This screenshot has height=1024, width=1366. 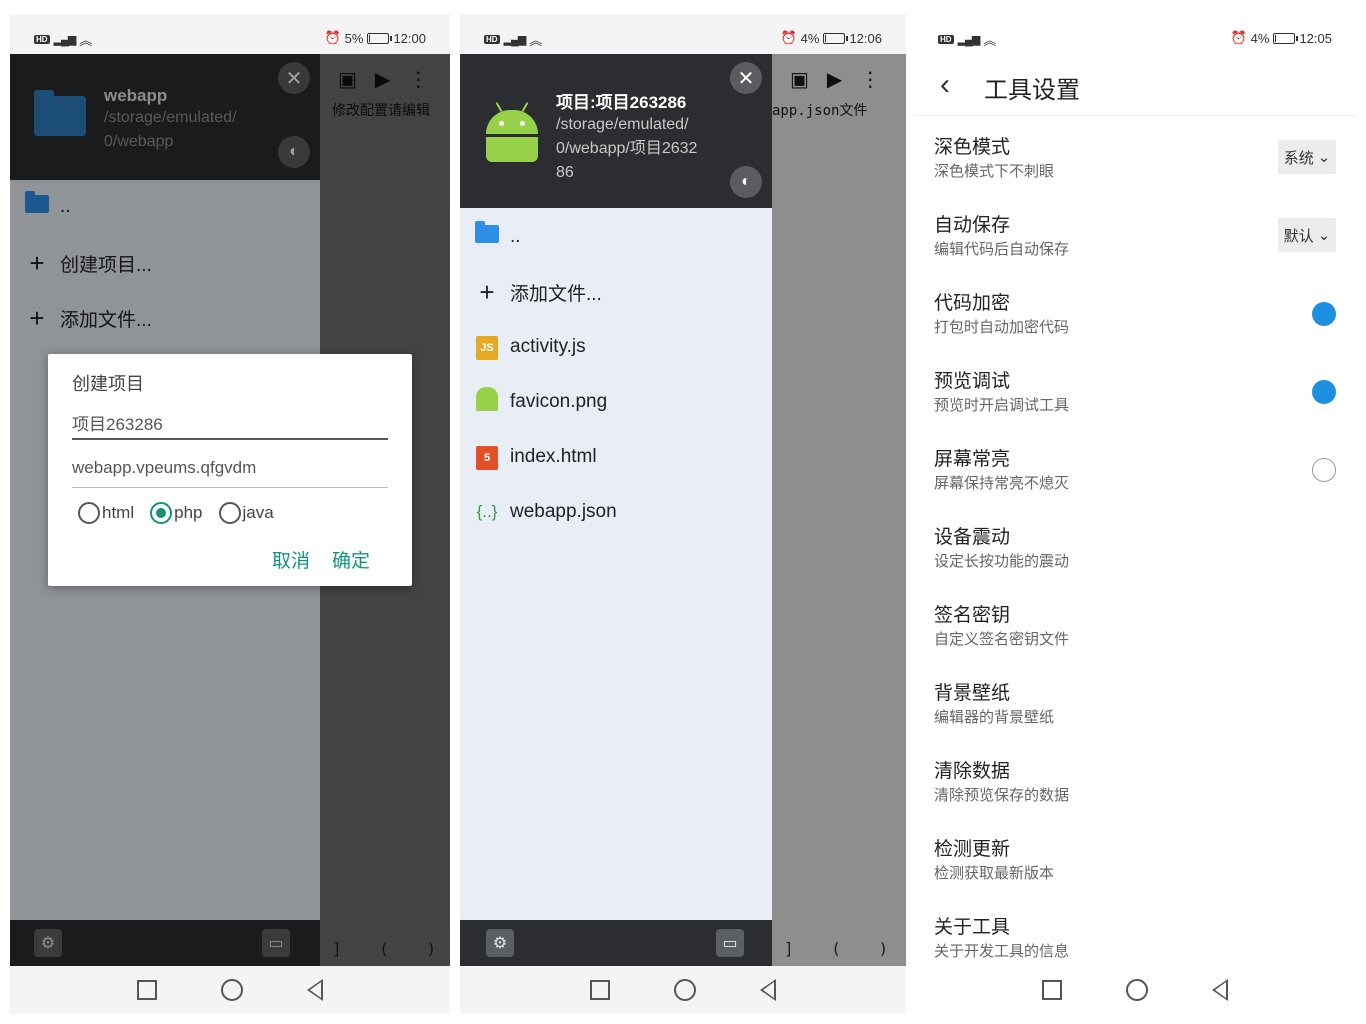 I want to click on radio-html: html, so click(x=106, y=513).